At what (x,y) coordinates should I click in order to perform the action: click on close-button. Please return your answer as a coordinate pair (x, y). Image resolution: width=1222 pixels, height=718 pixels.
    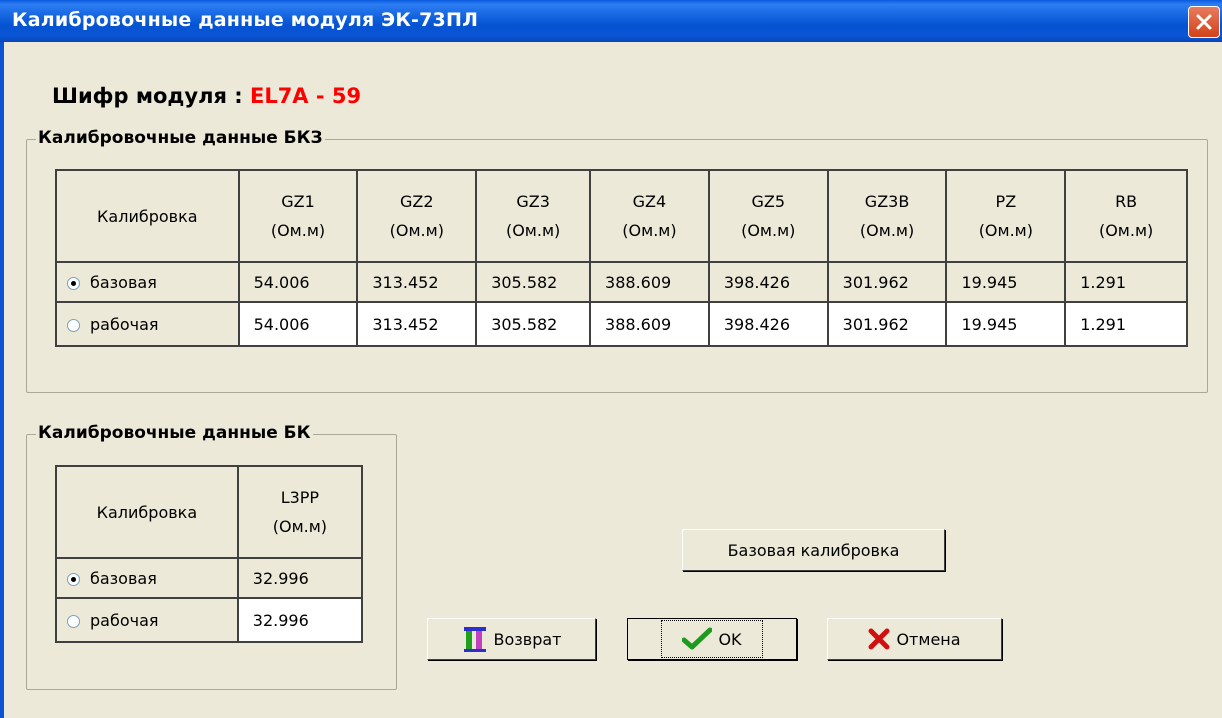
    Looking at the image, I should click on (1204, 22).